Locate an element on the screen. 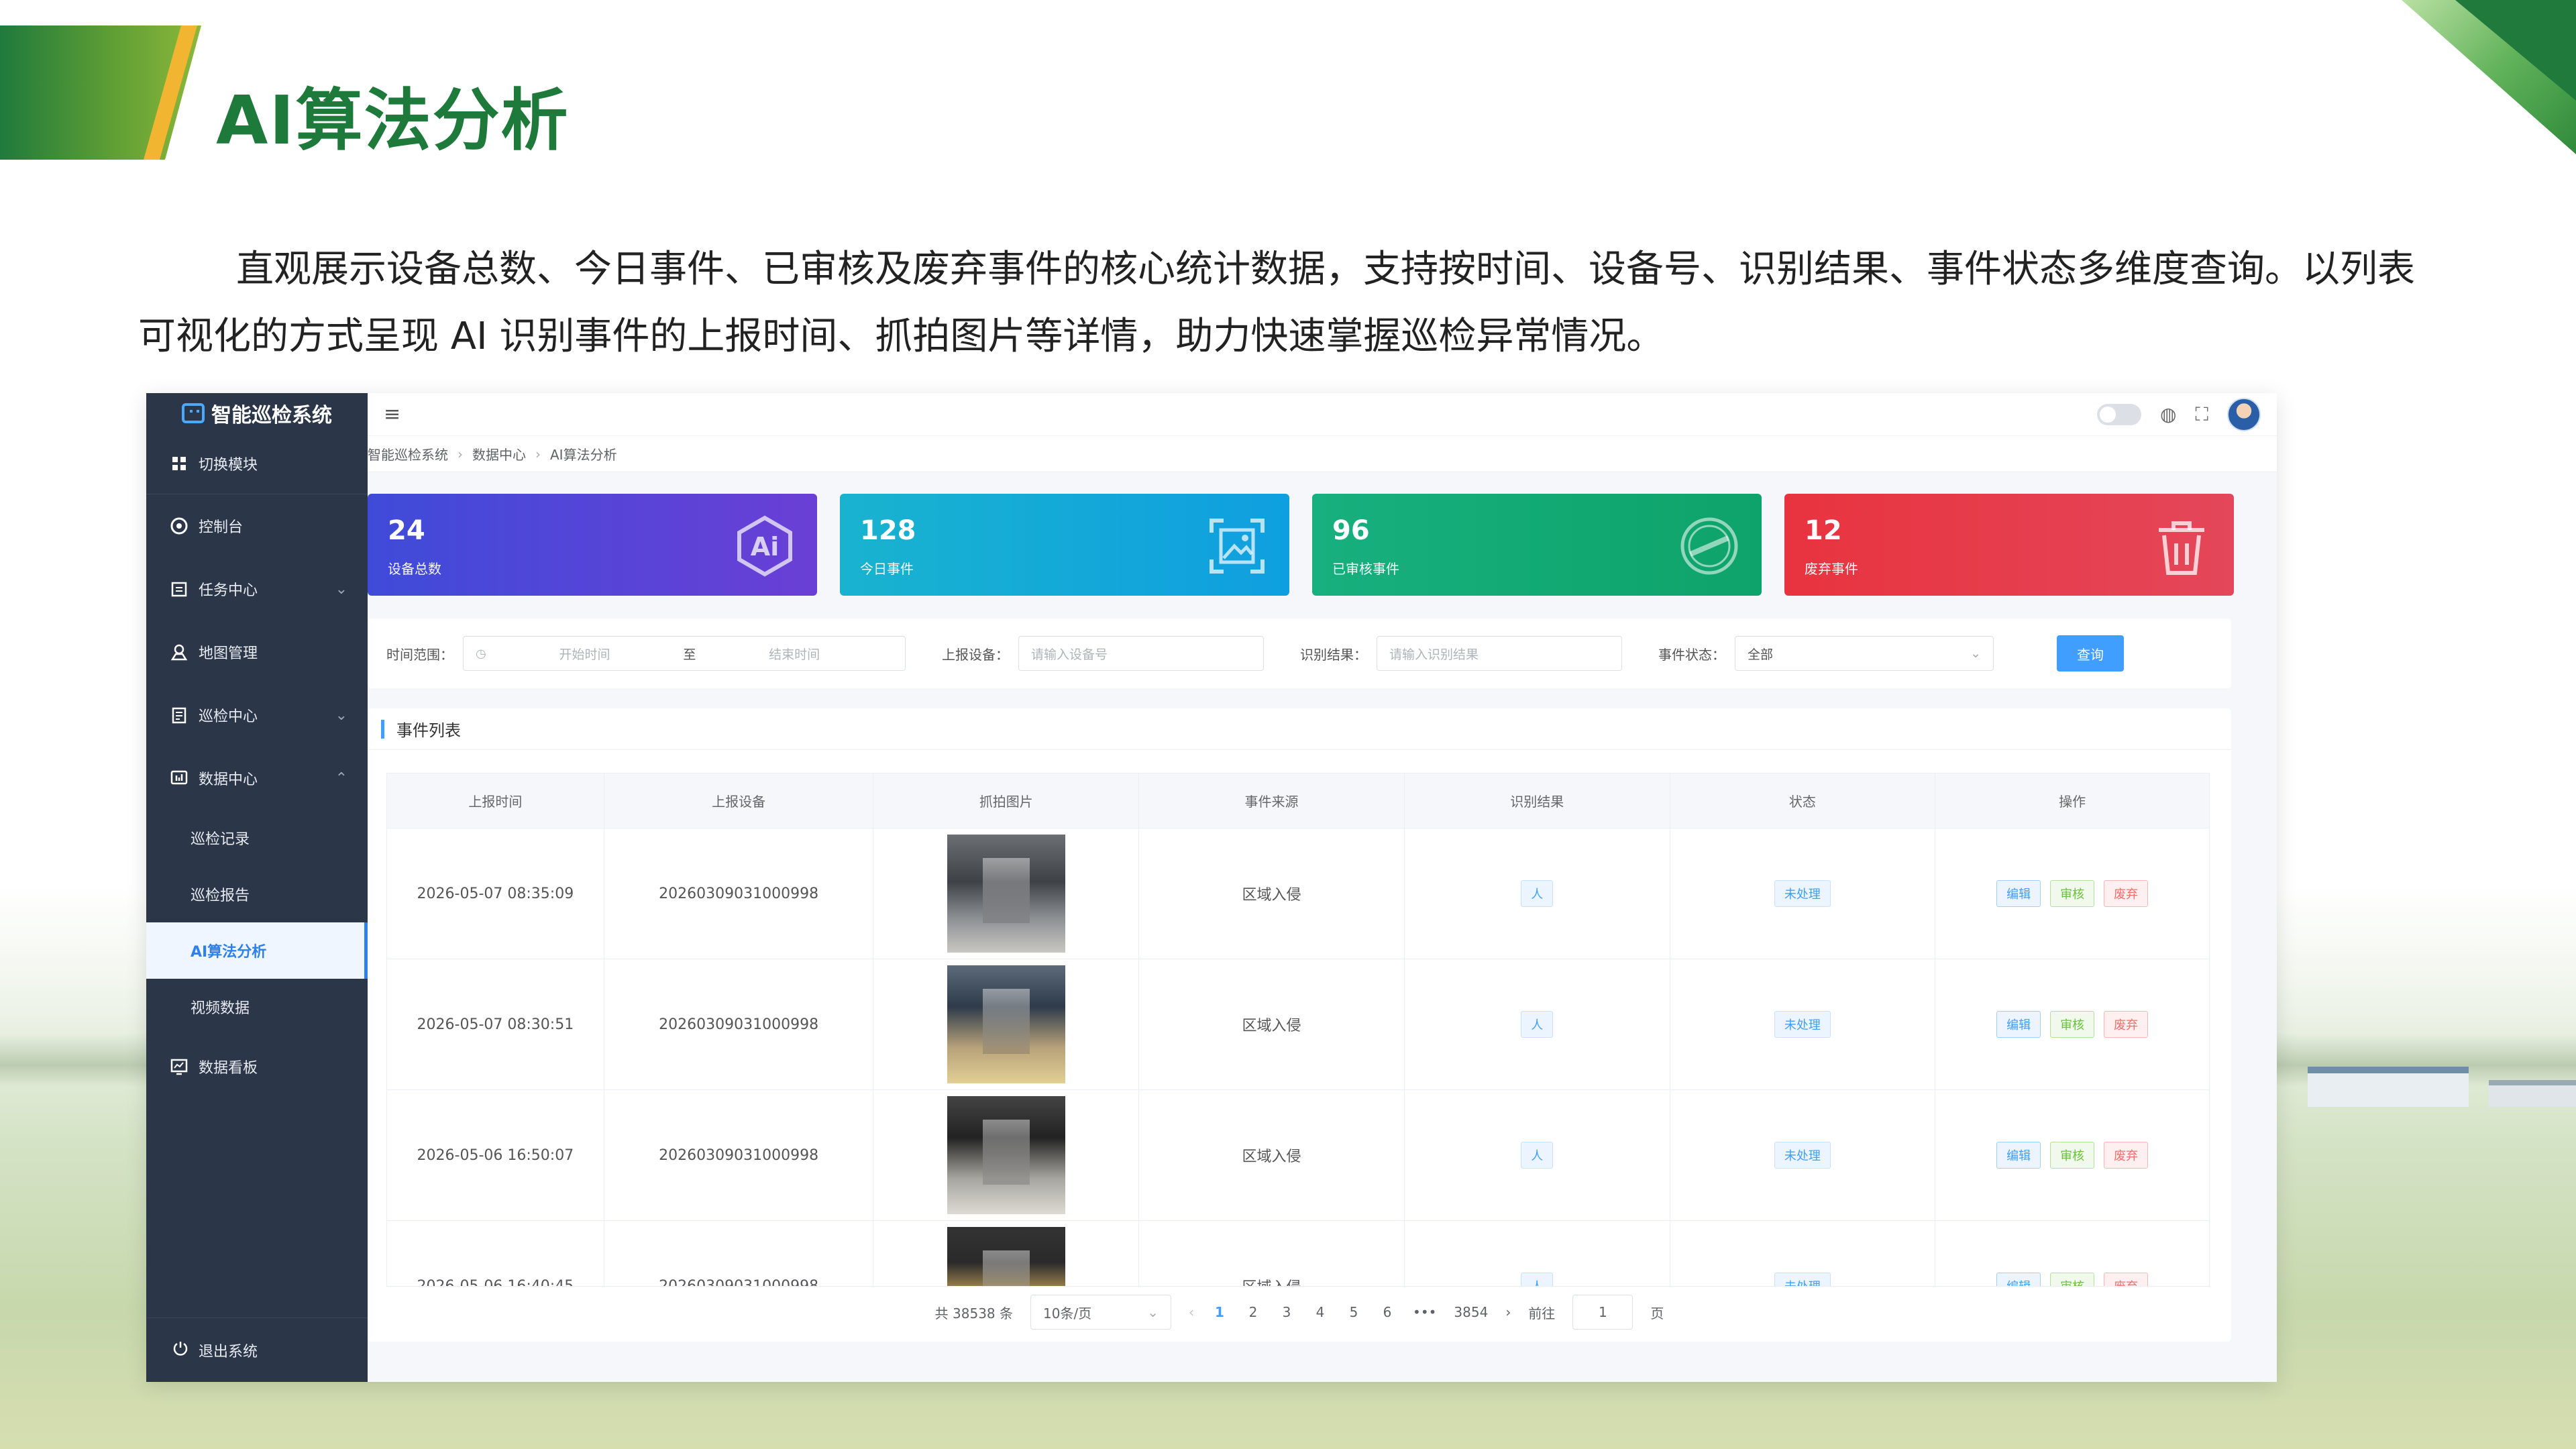 This screenshot has height=1449, width=2576. sidebar-item-label: 切换模块 is located at coordinates (228, 465).